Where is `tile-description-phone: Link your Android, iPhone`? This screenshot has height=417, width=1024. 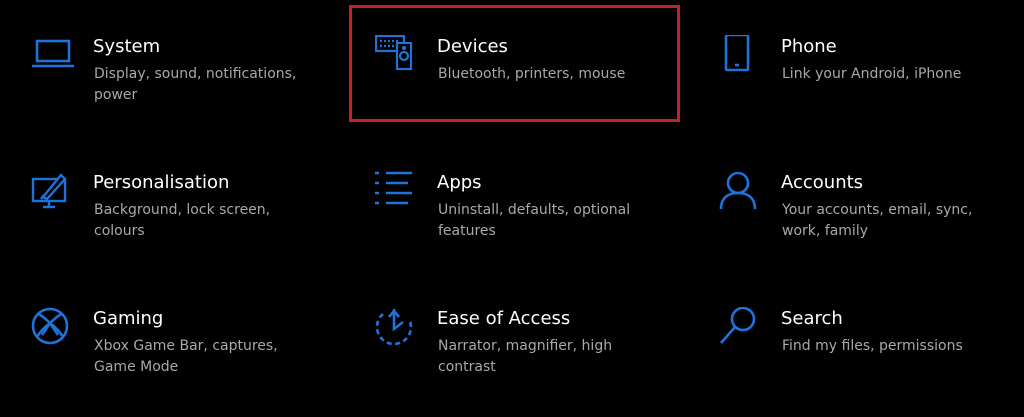 tile-description-phone: Link your Android, iPhone is located at coordinates (872, 74).